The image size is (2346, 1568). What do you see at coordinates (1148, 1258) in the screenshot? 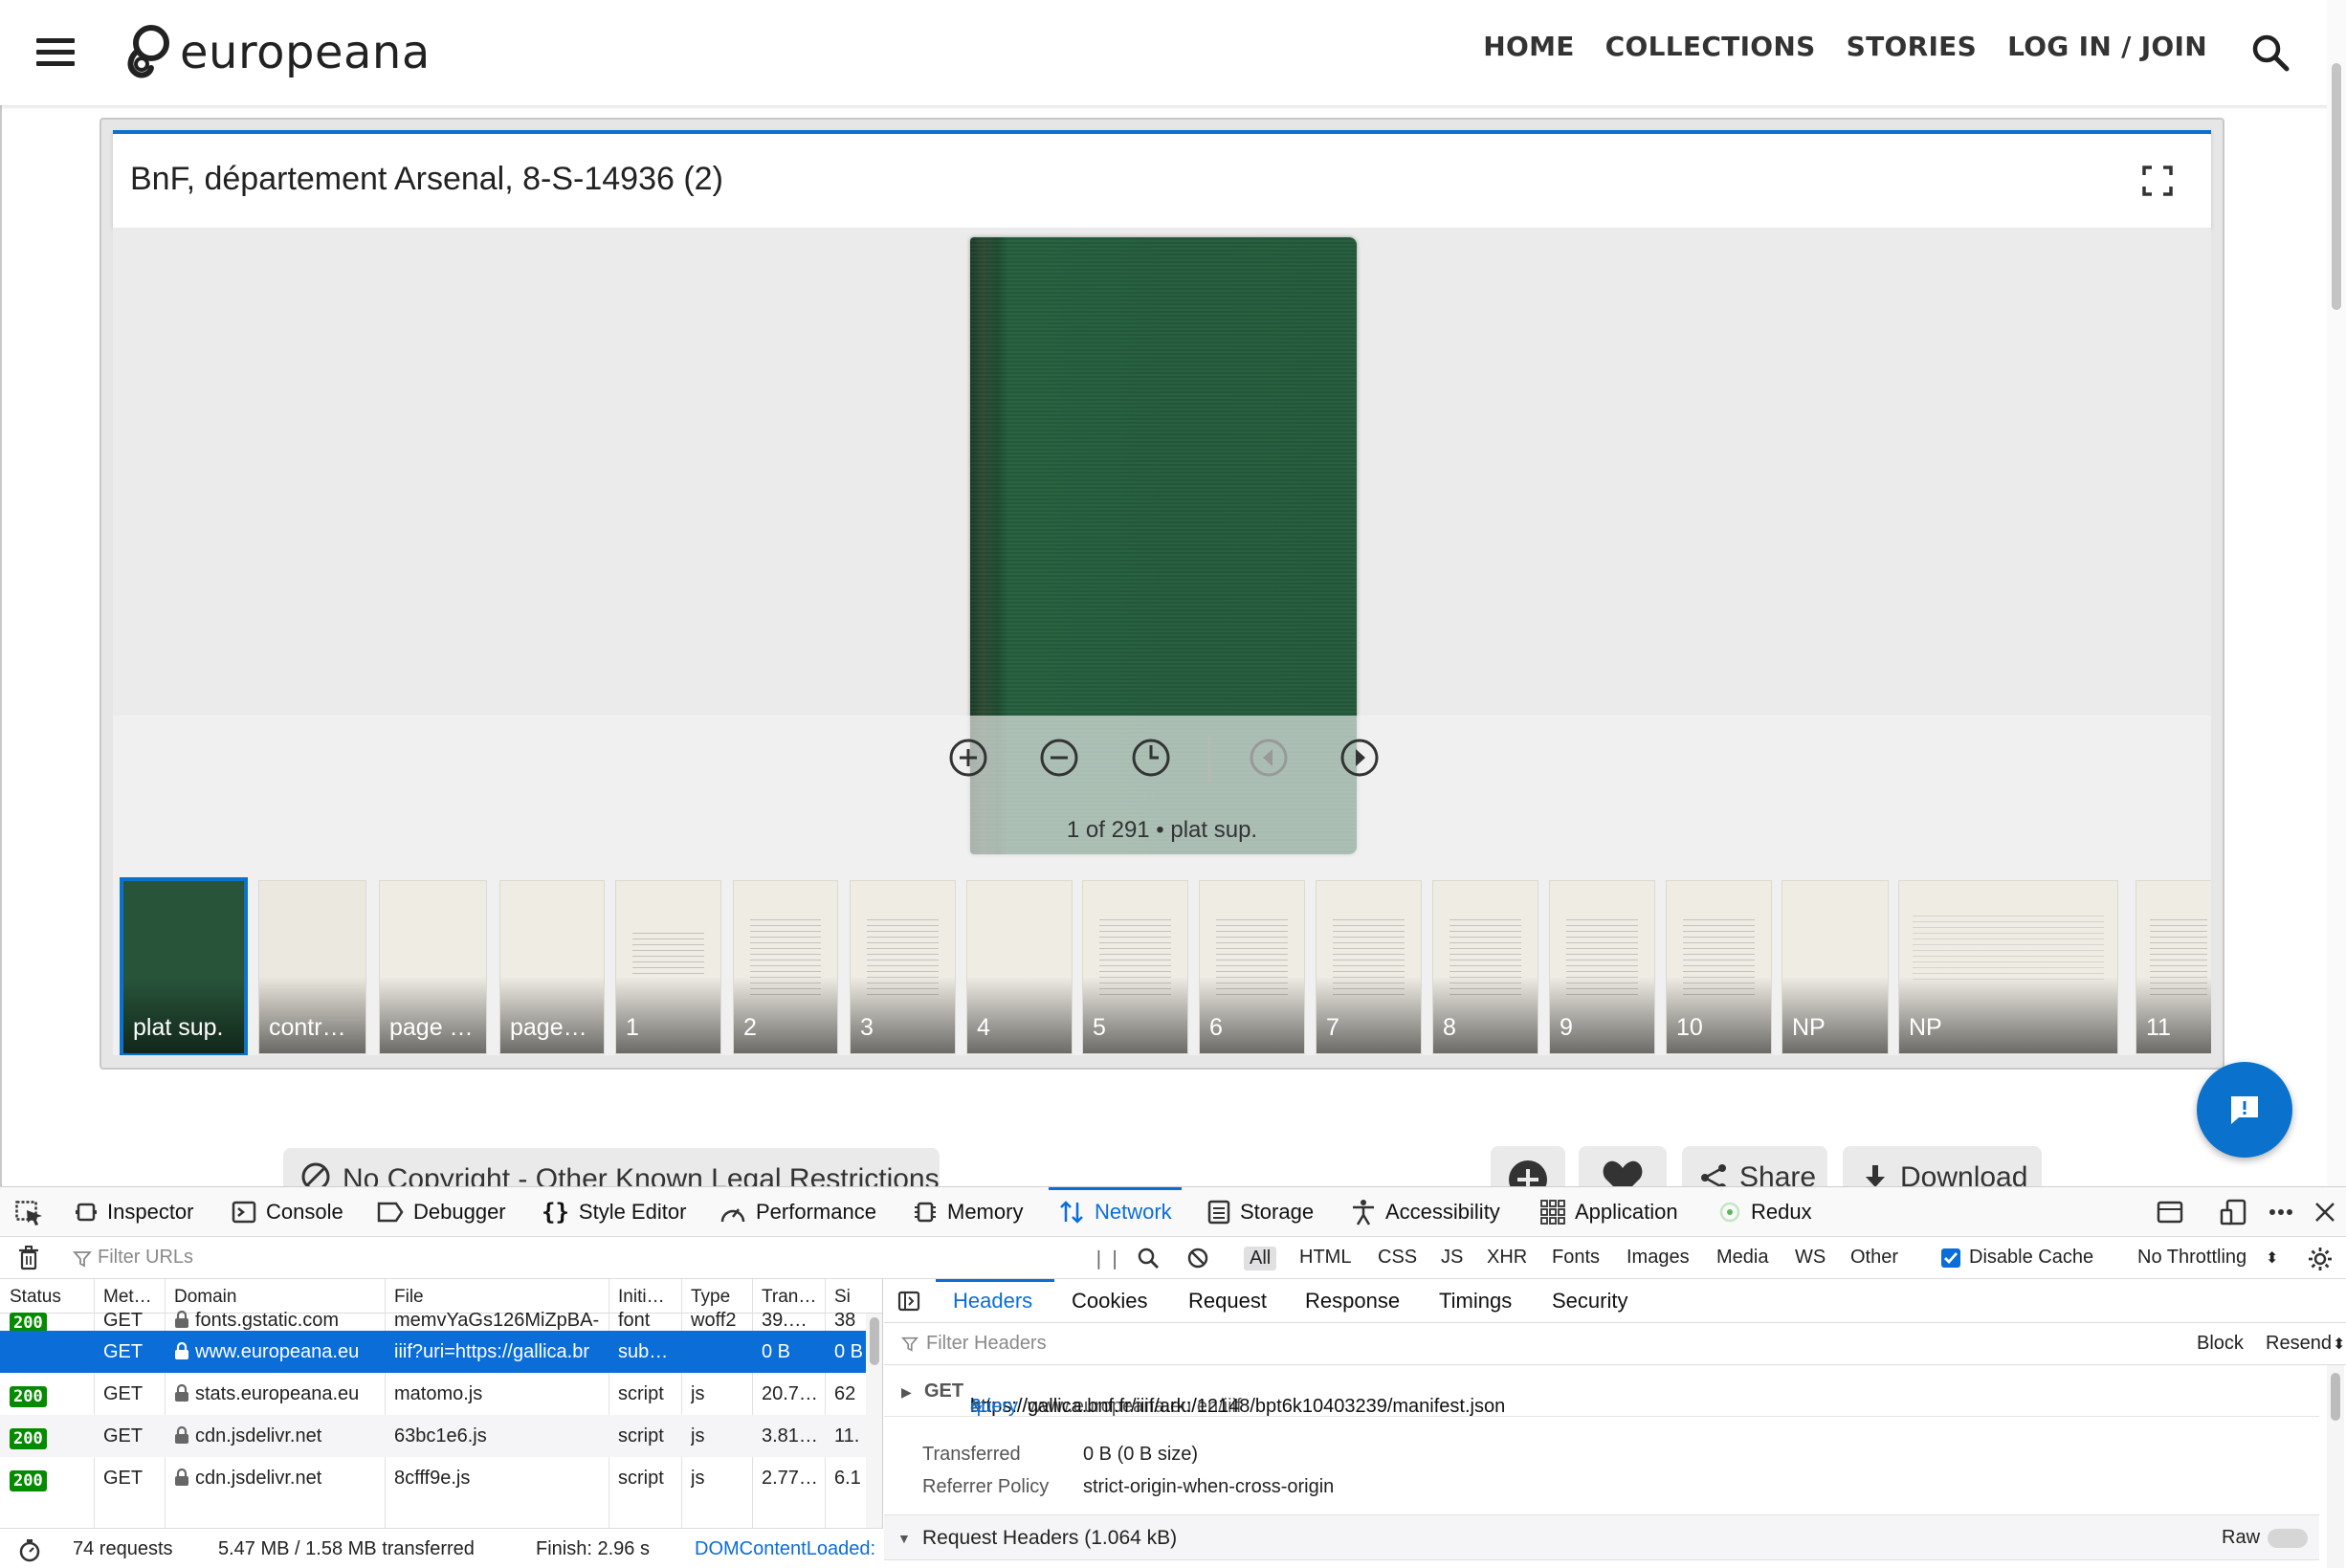
I see `search-requests-icon` at bounding box center [1148, 1258].